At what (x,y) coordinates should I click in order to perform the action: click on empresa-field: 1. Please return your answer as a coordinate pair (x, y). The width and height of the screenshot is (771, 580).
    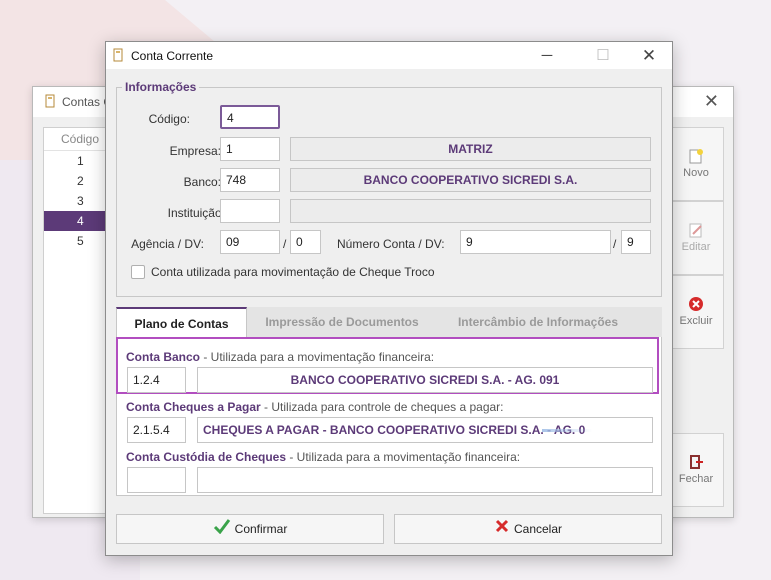
    Looking at the image, I should click on (250, 149).